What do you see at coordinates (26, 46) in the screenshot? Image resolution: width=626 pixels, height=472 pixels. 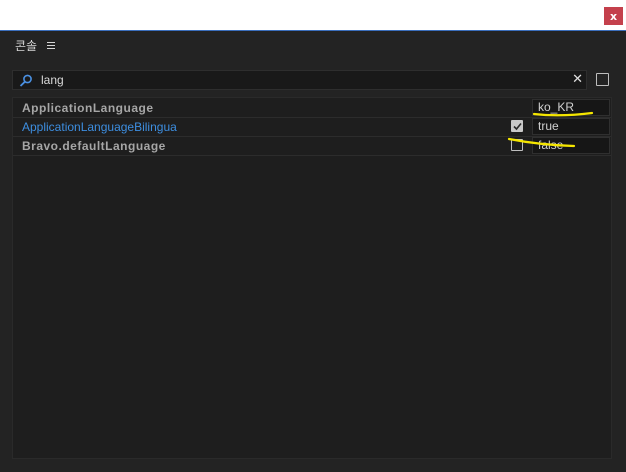 I see `panel-title: 콘솔` at bounding box center [26, 46].